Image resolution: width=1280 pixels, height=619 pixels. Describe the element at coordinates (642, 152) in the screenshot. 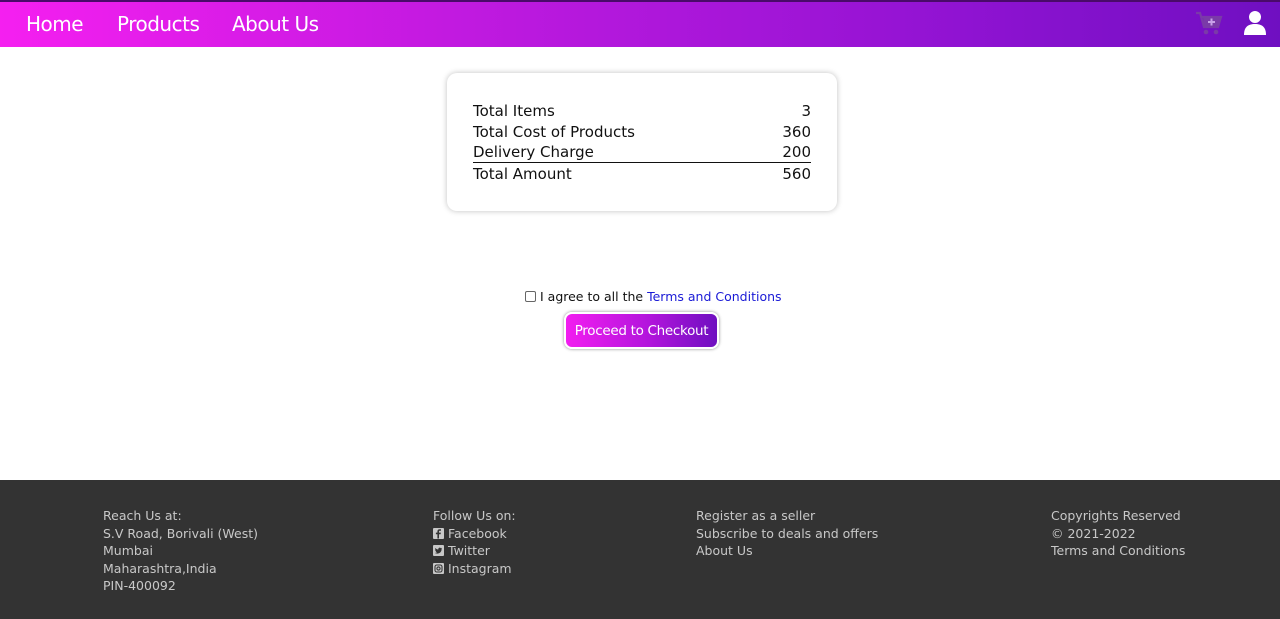

I see `summary-row-delivery-charge: Delivery Charge 200` at that location.